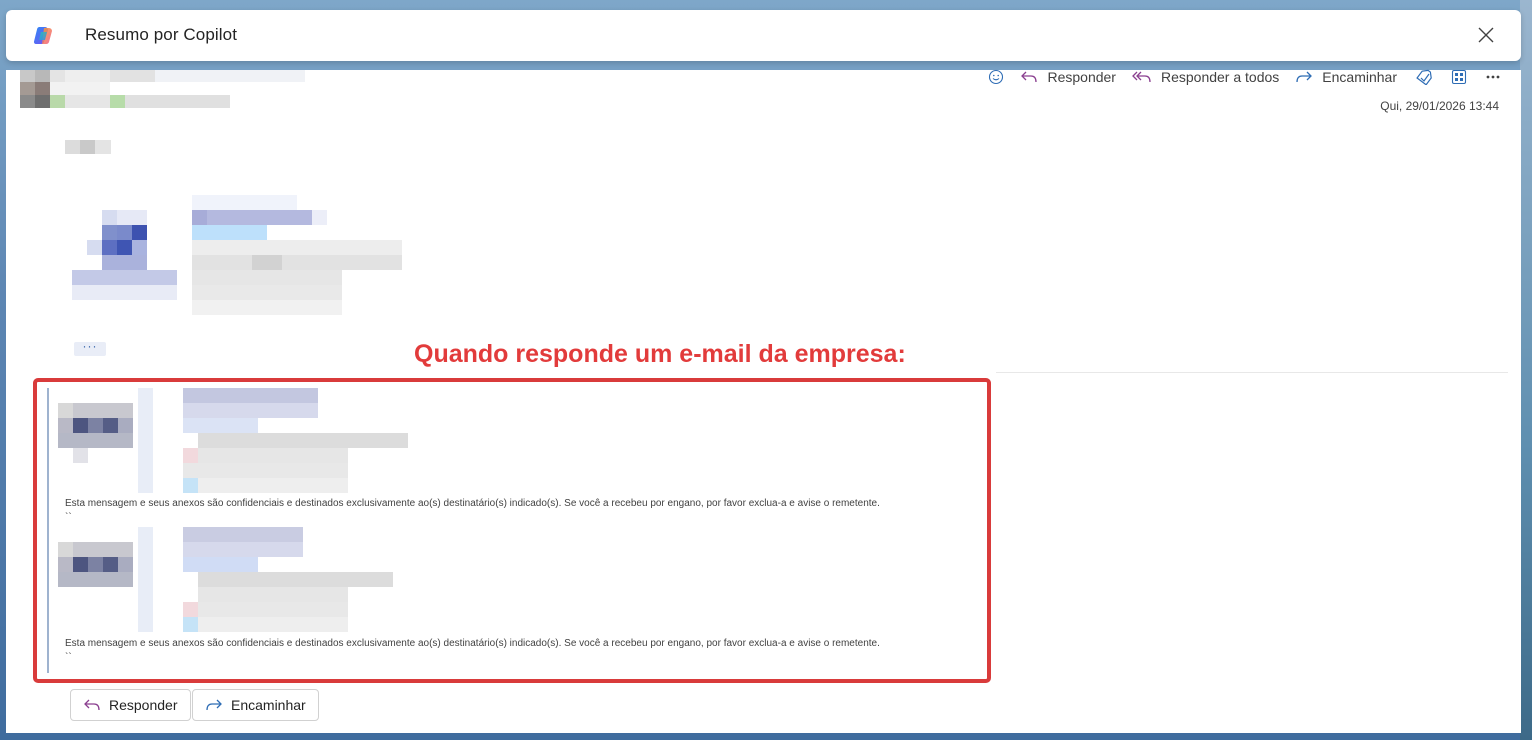  What do you see at coordinates (1220, 77) in the screenshot?
I see `reply-all-label: Responder a todos` at bounding box center [1220, 77].